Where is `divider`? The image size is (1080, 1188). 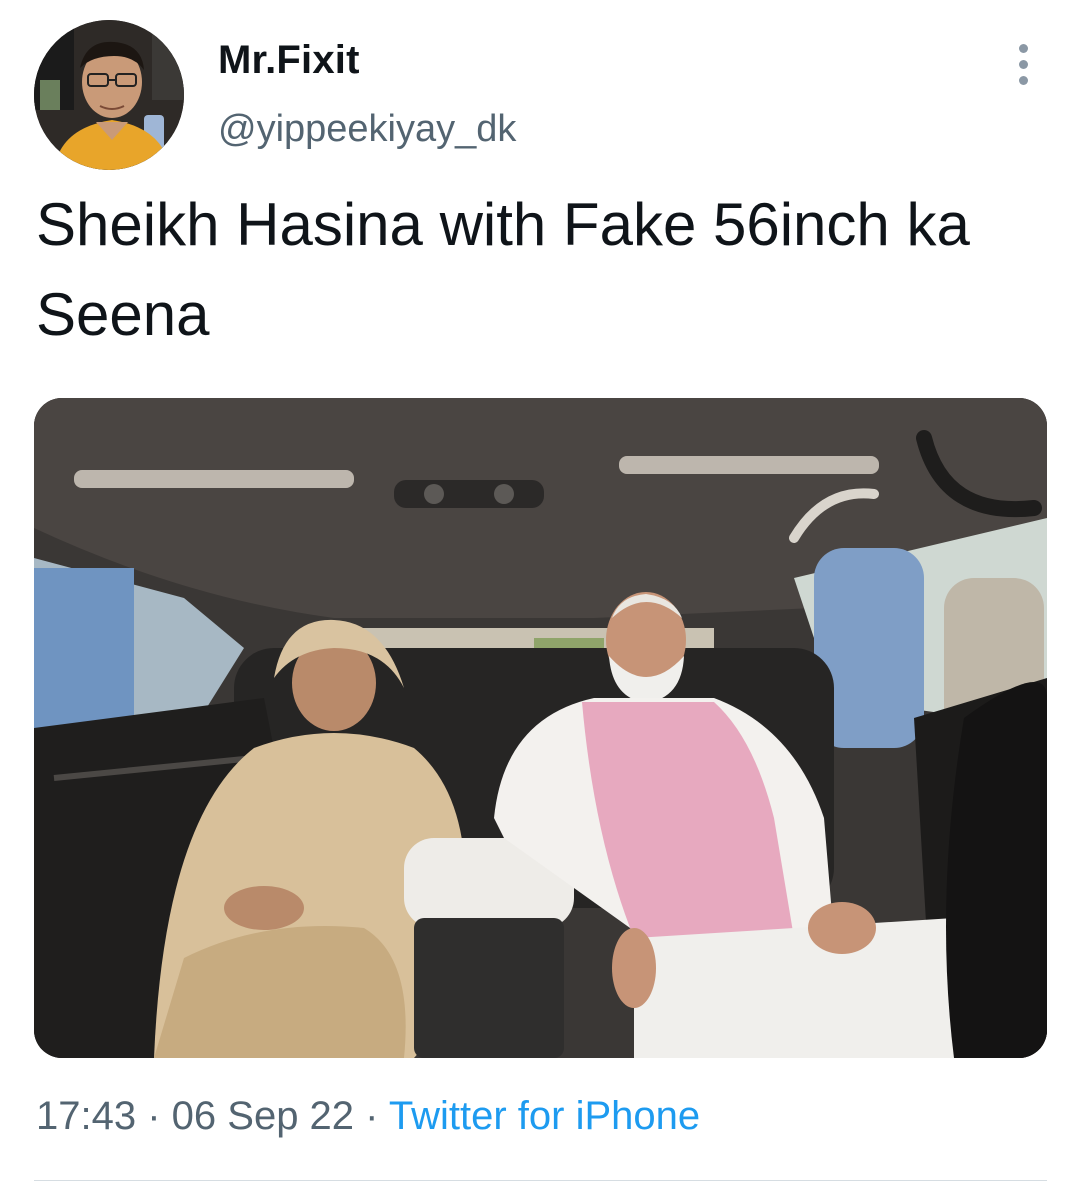
divider is located at coordinates (540, 1180).